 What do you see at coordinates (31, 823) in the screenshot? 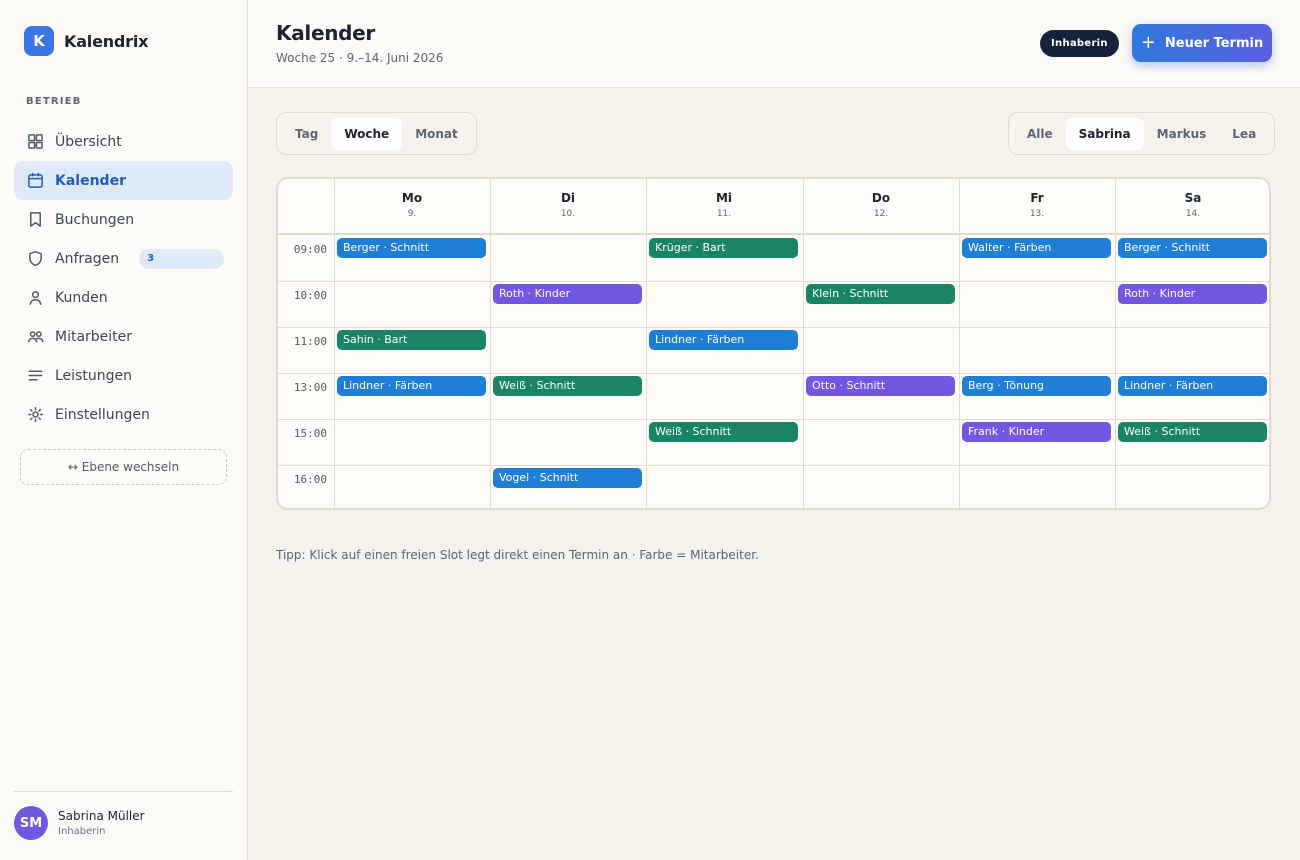
I see `avatar: SM` at bounding box center [31, 823].